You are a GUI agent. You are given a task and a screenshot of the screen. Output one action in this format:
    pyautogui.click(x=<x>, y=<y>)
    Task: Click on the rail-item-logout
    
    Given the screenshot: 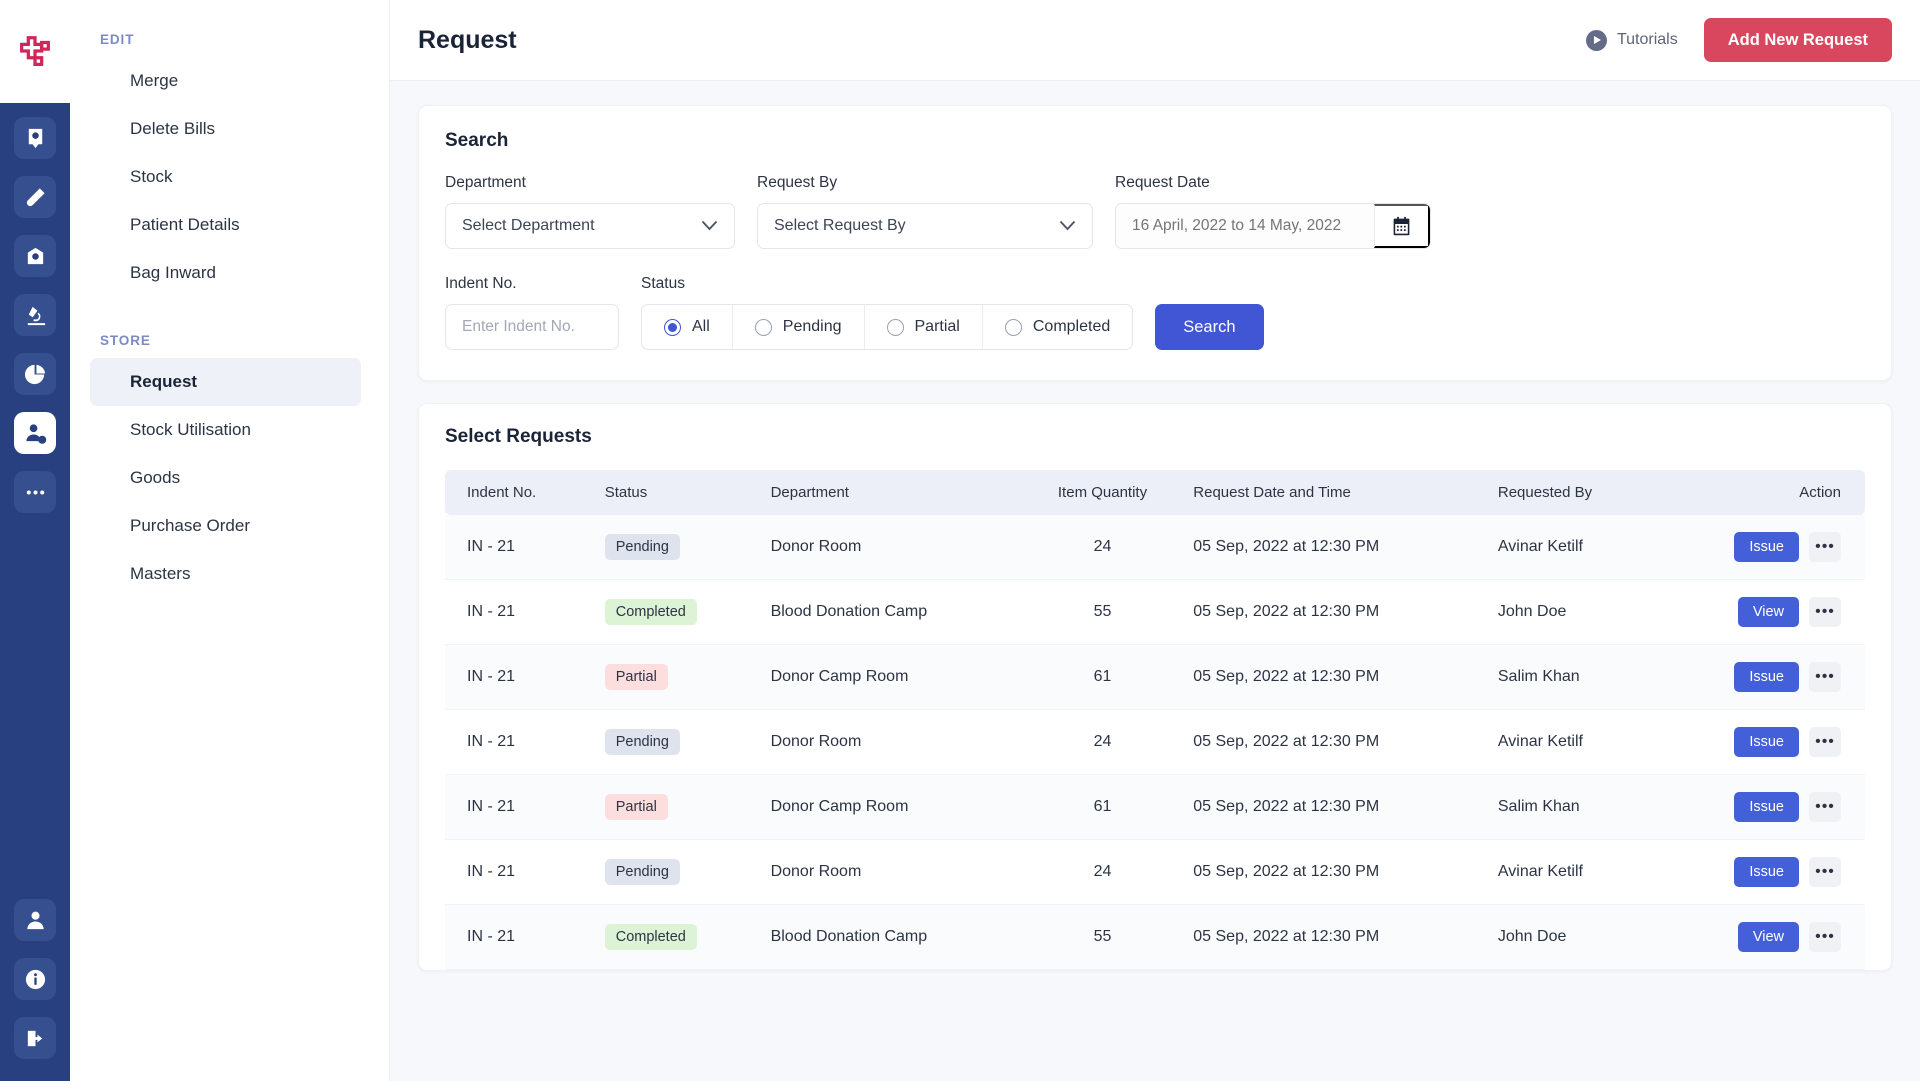 What is the action you would take?
    pyautogui.click(x=35, y=1038)
    